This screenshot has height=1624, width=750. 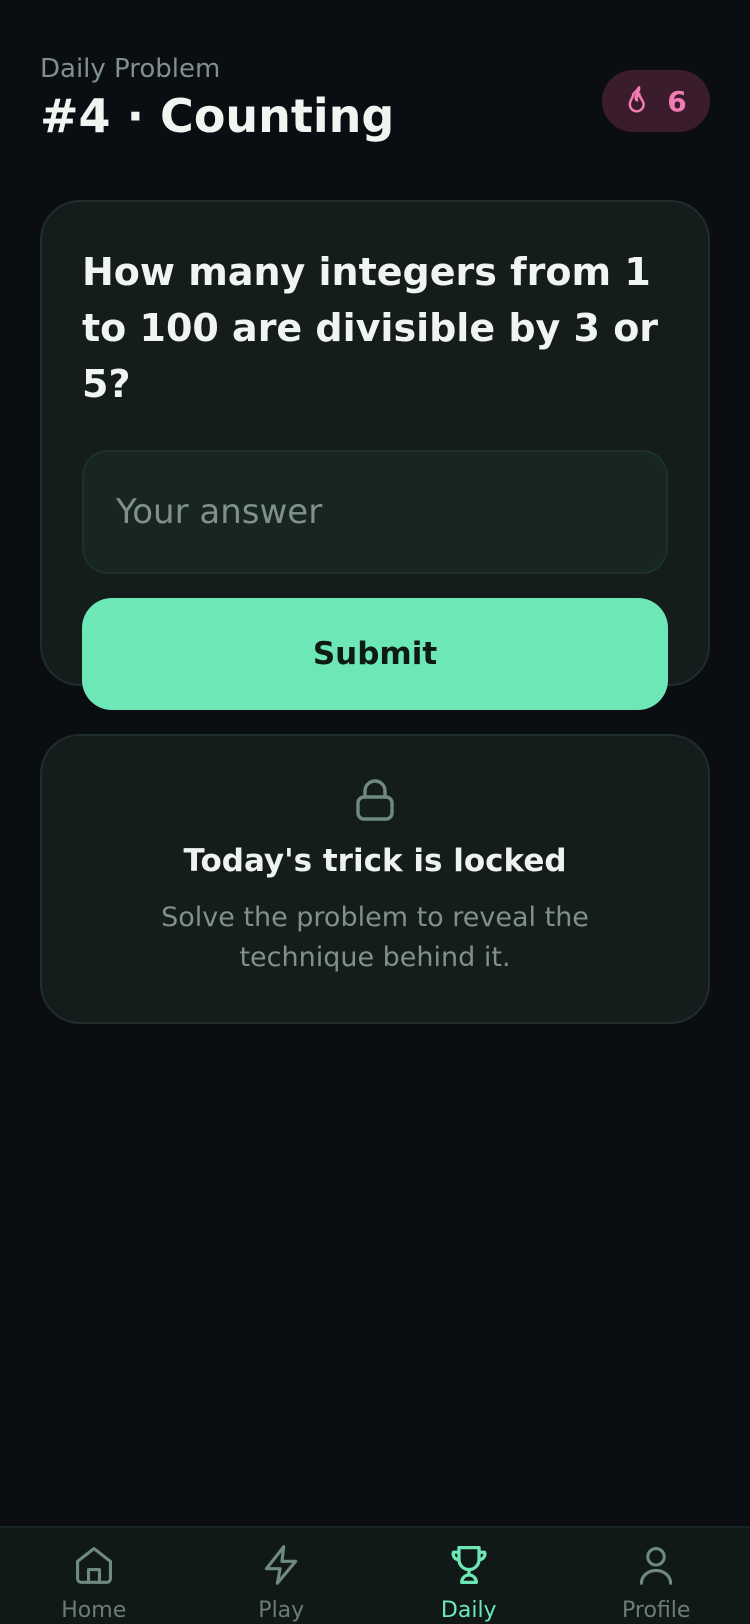 What do you see at coordinates (656, 1610) in the screenshot?
I see `nav-label-profile: Profile` at bounding box center [656, 1610].